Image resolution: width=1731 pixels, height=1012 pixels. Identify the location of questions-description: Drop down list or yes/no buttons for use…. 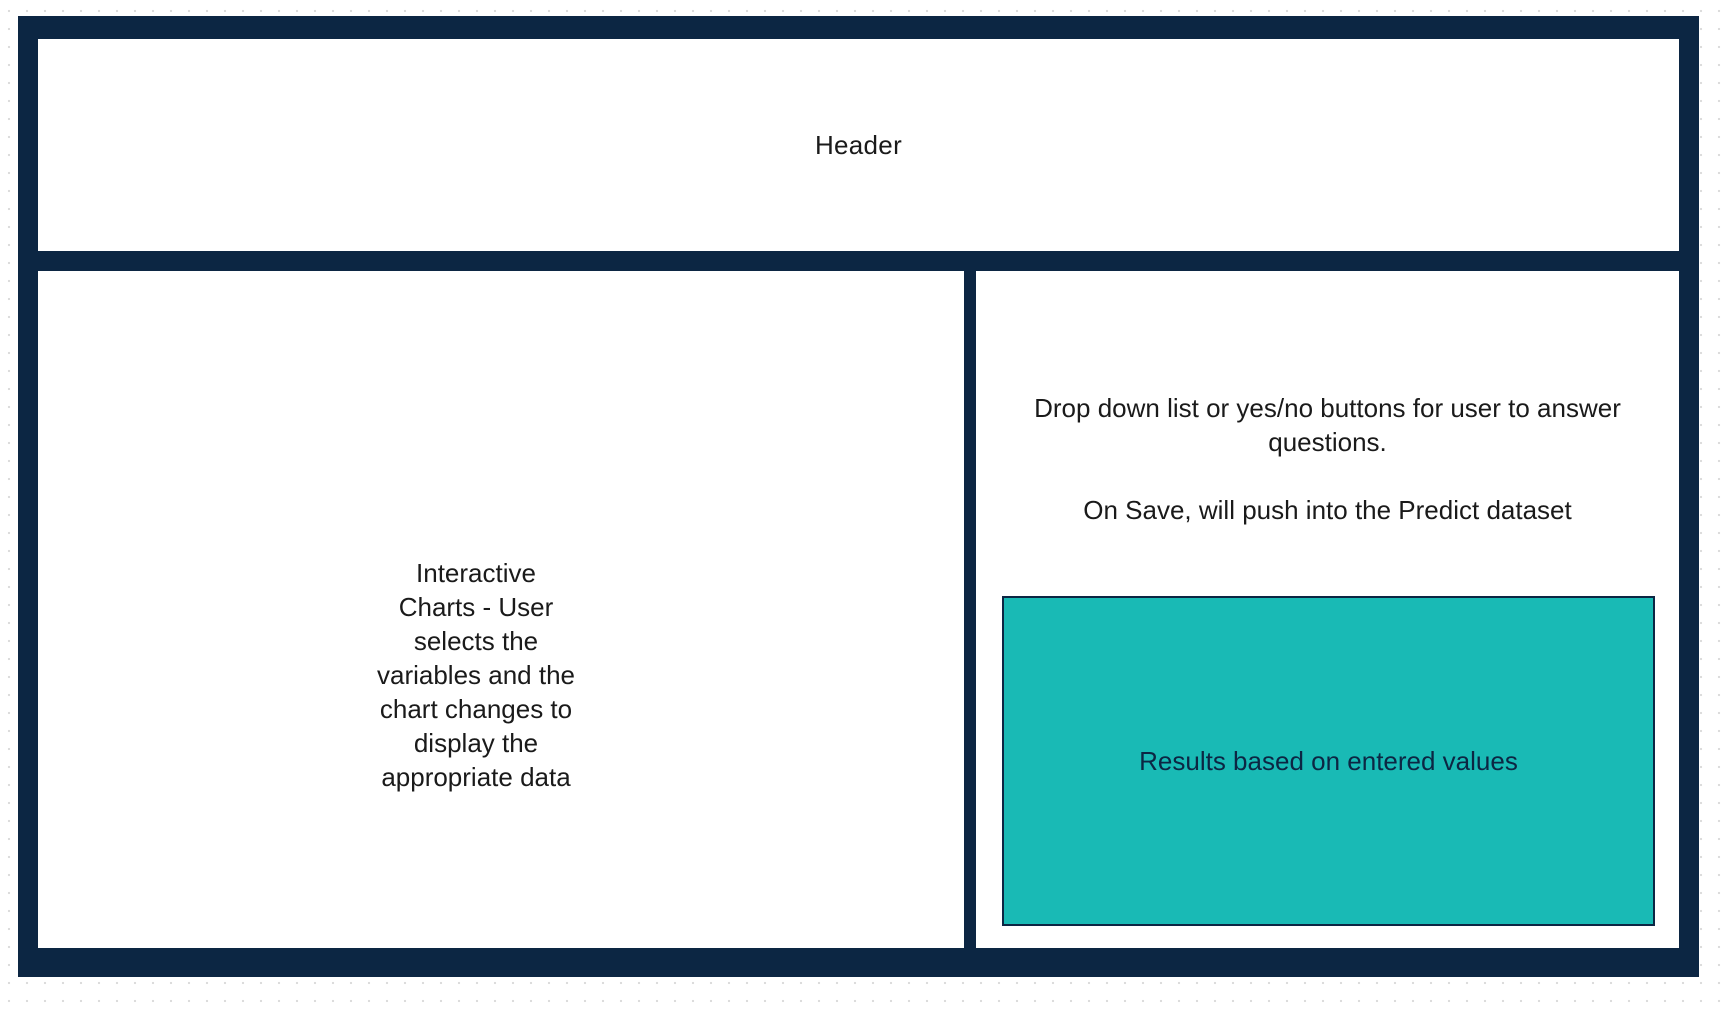
(1327, 425).